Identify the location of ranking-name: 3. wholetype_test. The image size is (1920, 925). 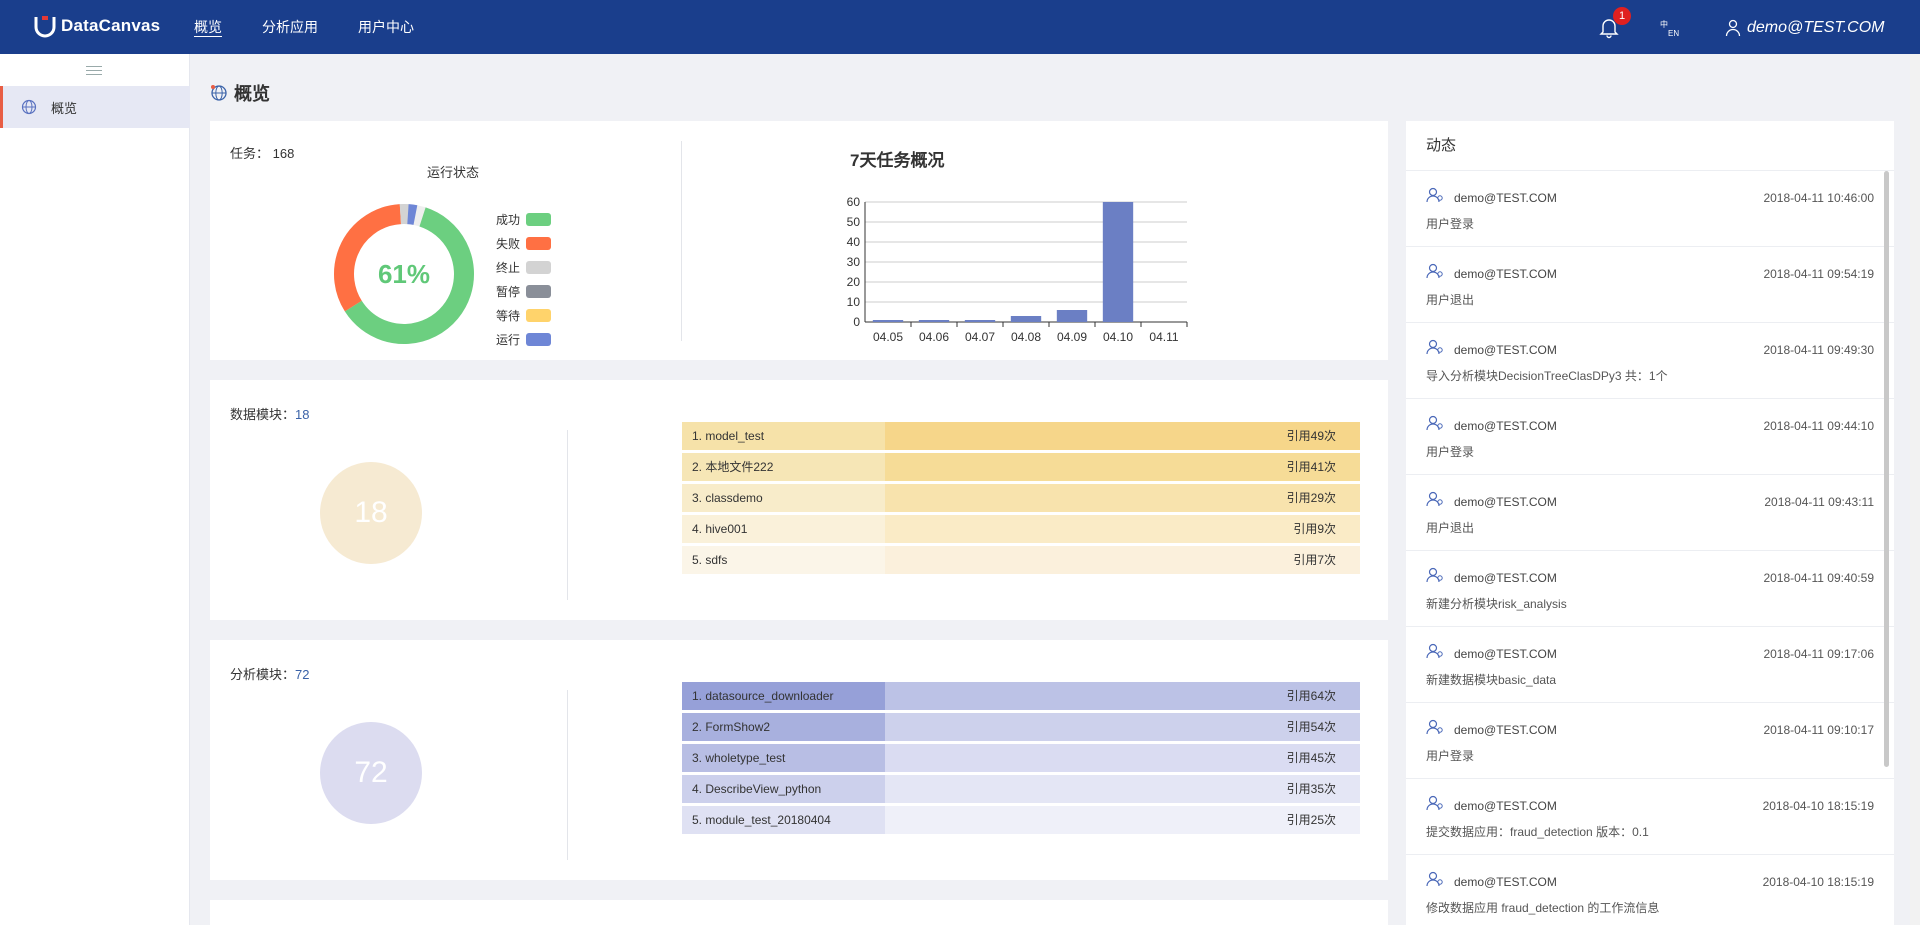
(783, 758).